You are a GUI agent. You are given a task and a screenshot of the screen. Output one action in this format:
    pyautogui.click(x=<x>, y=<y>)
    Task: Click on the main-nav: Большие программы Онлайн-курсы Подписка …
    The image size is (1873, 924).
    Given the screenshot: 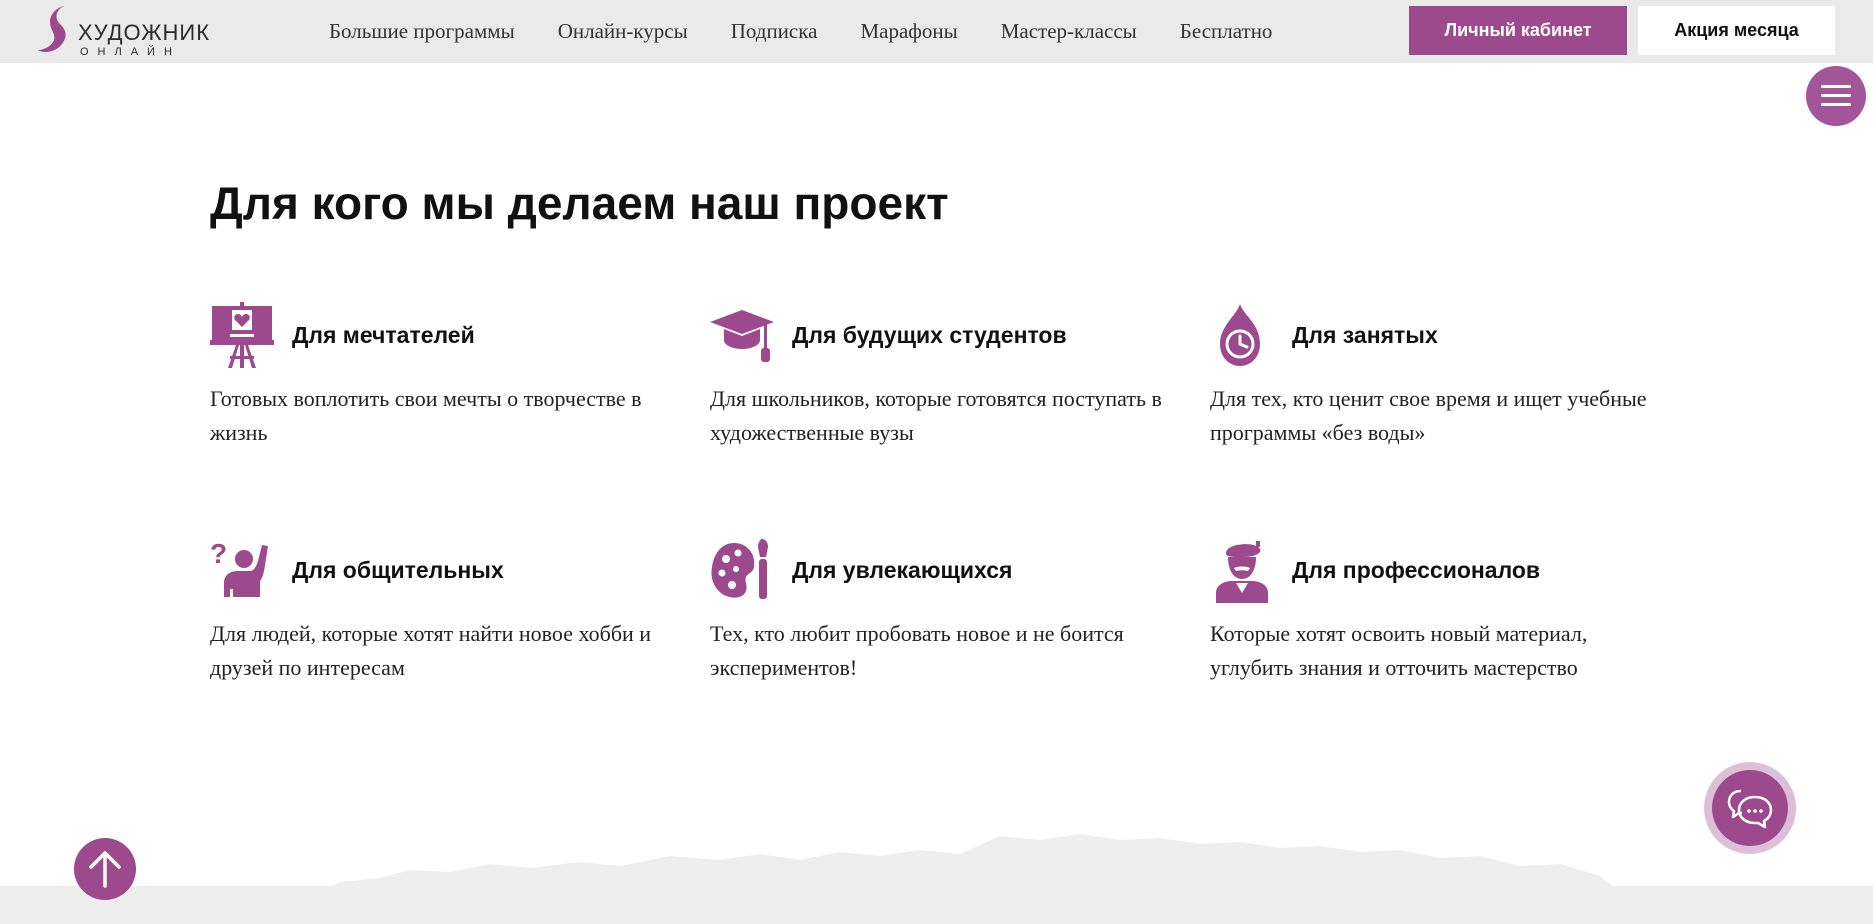 What is the action you would take?
    pyautogui.click(x=822, y=31)
    